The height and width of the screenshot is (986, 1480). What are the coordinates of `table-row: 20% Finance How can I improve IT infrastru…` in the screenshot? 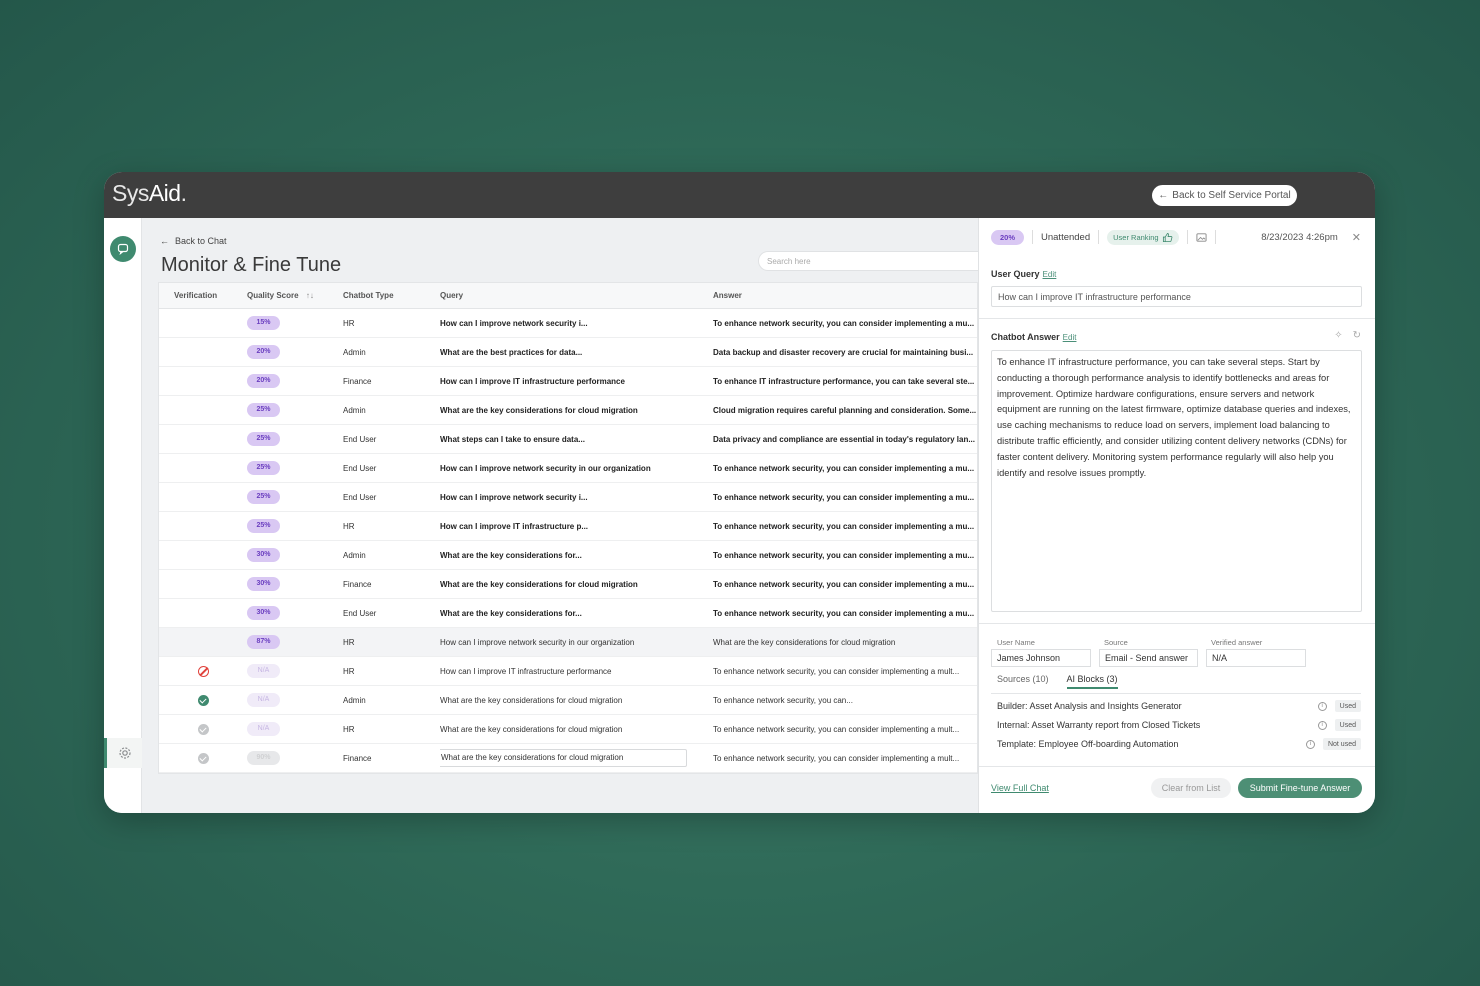 It's located at (568, 381).